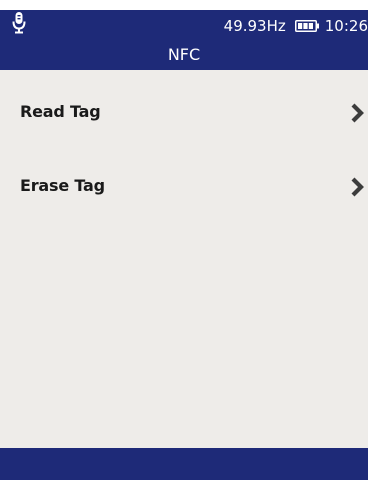 Image resolution: width=368 pixels, height=488 pixels. What do you see at coordinates (60, 111) in the screenshot?
I see `menu-item-label: Read Tag` at bounding box center [60, 111].